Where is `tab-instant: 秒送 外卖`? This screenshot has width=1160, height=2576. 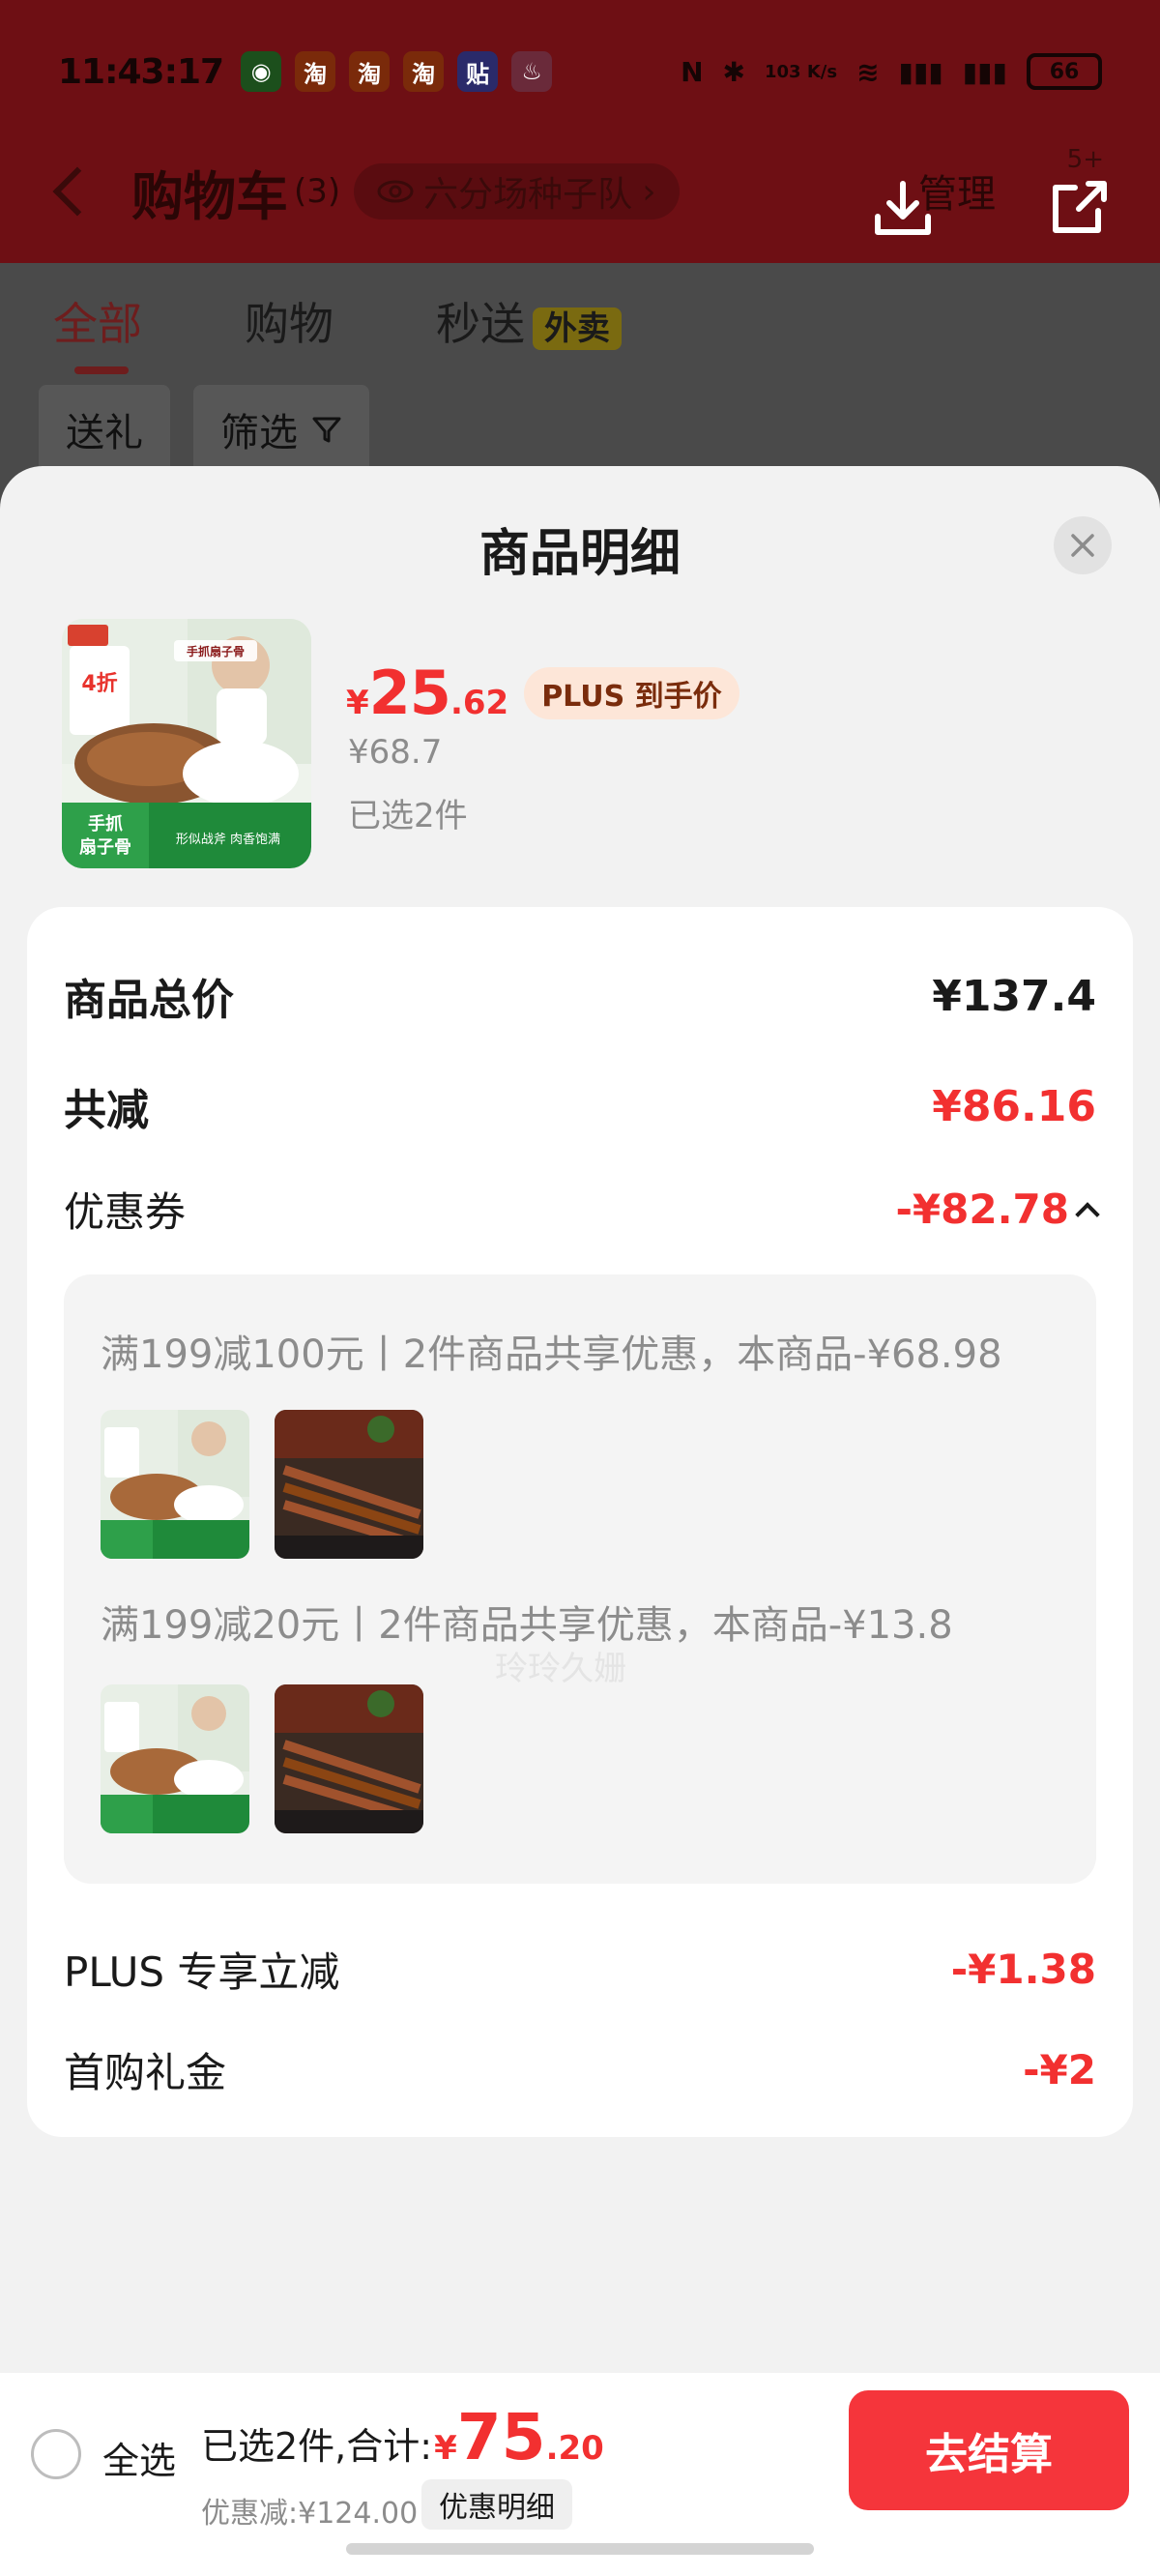 tab-instant: 秒送 外卖 is located at coordinates (529, 321).